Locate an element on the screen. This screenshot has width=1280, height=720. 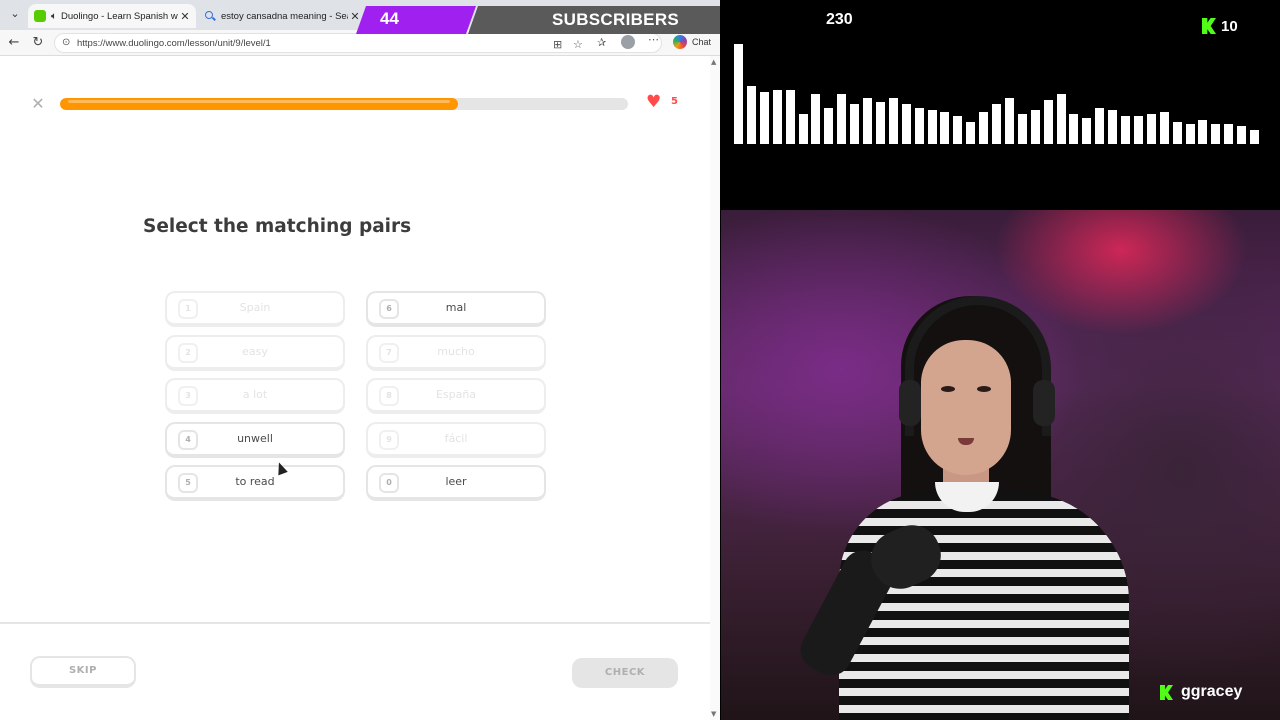
tab-title: Duolingo - Learn Spanish with is located at coordinates (119, 16).